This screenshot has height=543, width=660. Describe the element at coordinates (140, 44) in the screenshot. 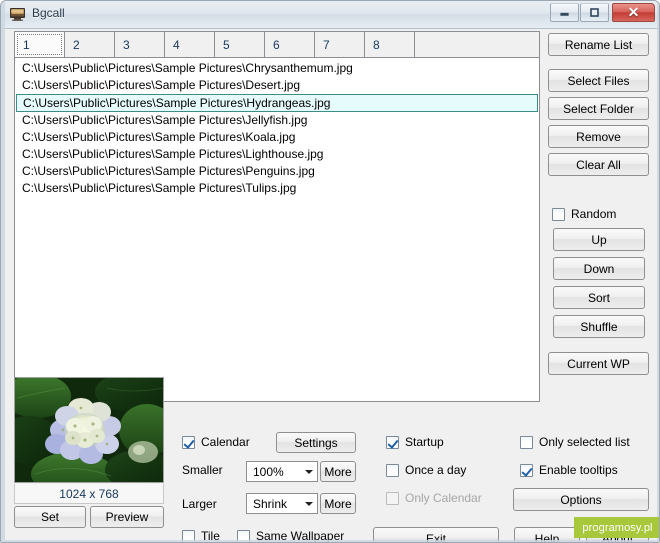

I see `tab-list-3: 3` at that location.